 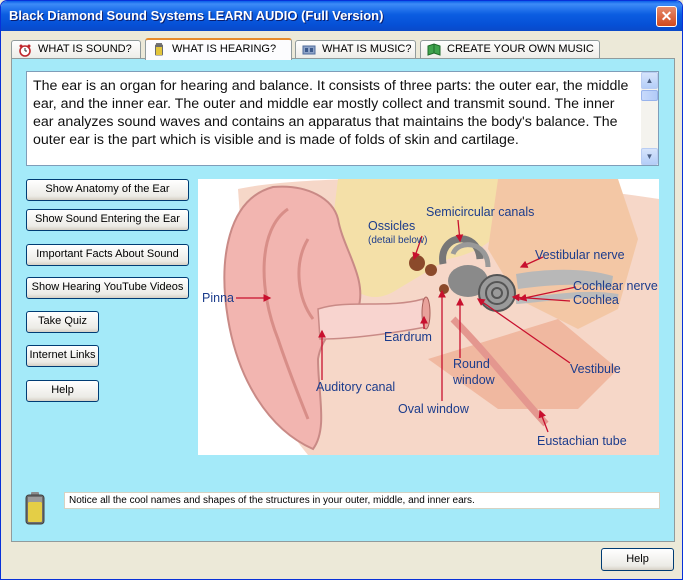 What do you see at coordinates (397, 240) in the screenshot?
I see `label-ossicles-note: (detail below)` at bounding box center [397, 240].